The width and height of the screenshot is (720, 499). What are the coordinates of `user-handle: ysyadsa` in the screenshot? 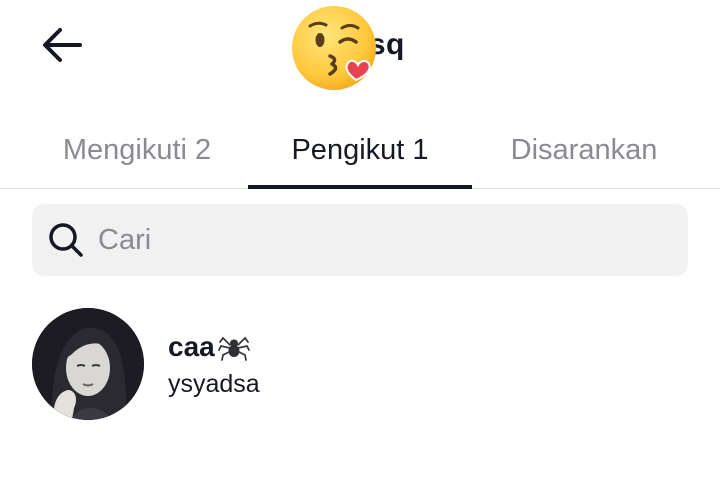 It's located at (214, 384).